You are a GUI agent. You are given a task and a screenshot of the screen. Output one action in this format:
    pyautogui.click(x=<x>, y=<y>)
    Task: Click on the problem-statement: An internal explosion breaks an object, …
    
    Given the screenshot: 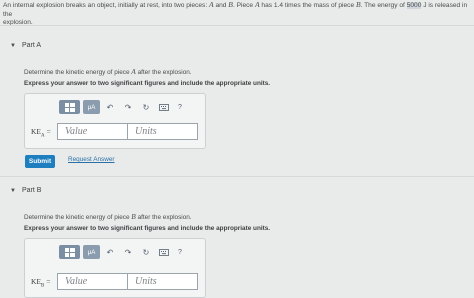 What is the action you would take?
    pyautogui.click(x=237, y=13)
    